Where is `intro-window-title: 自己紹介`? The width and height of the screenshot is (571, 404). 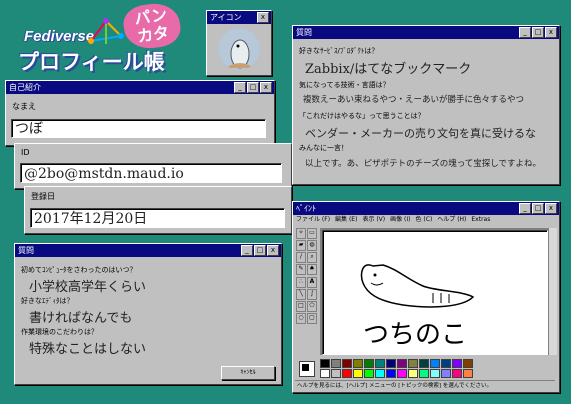 intro-window-title: 自己紹介 is located at coordinates (25, 87).